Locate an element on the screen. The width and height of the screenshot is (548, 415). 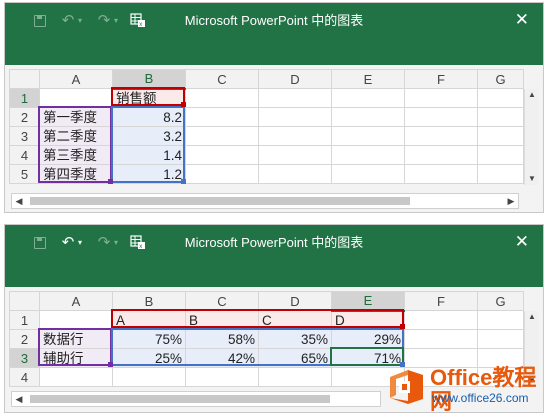
cell: B is located at coordinates (222, 320).